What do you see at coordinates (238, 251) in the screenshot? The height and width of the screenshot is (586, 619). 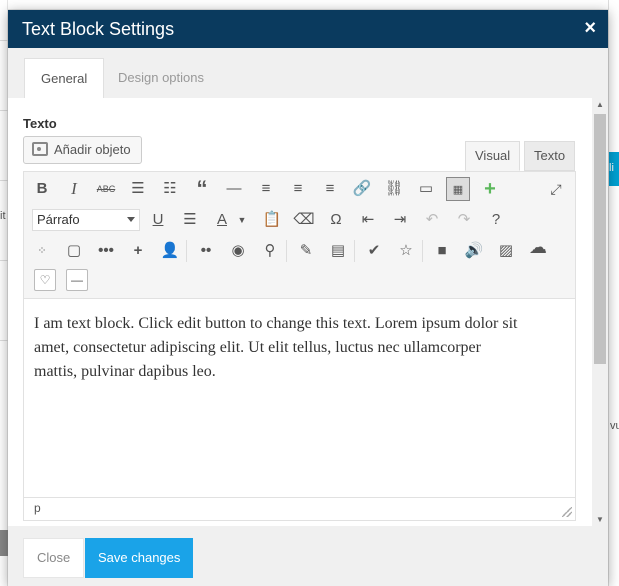 I see `rss-icon: ◉` at bounding box center [238, 251].